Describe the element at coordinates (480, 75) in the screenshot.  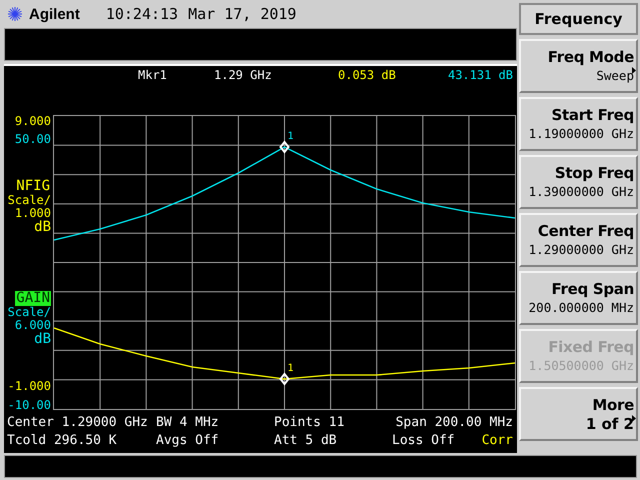
I see `marker-gain-value: 43.131 dB` at that location.